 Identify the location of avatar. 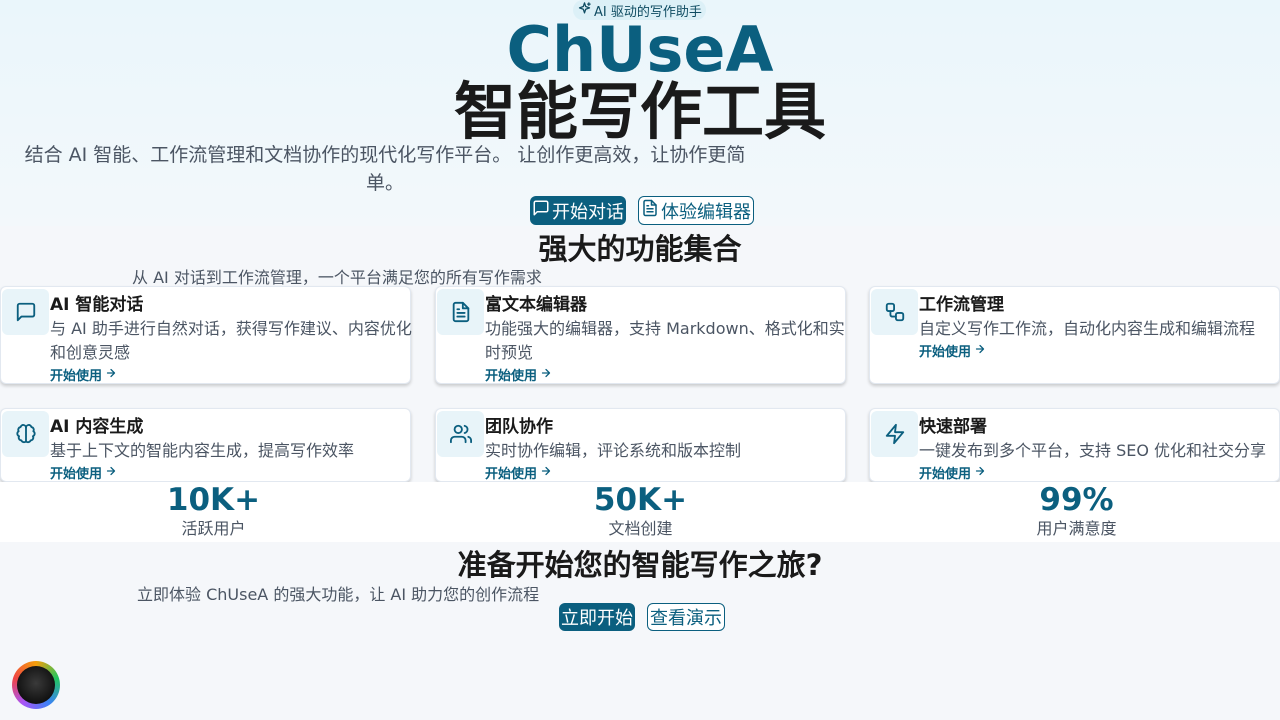
(36, 685).